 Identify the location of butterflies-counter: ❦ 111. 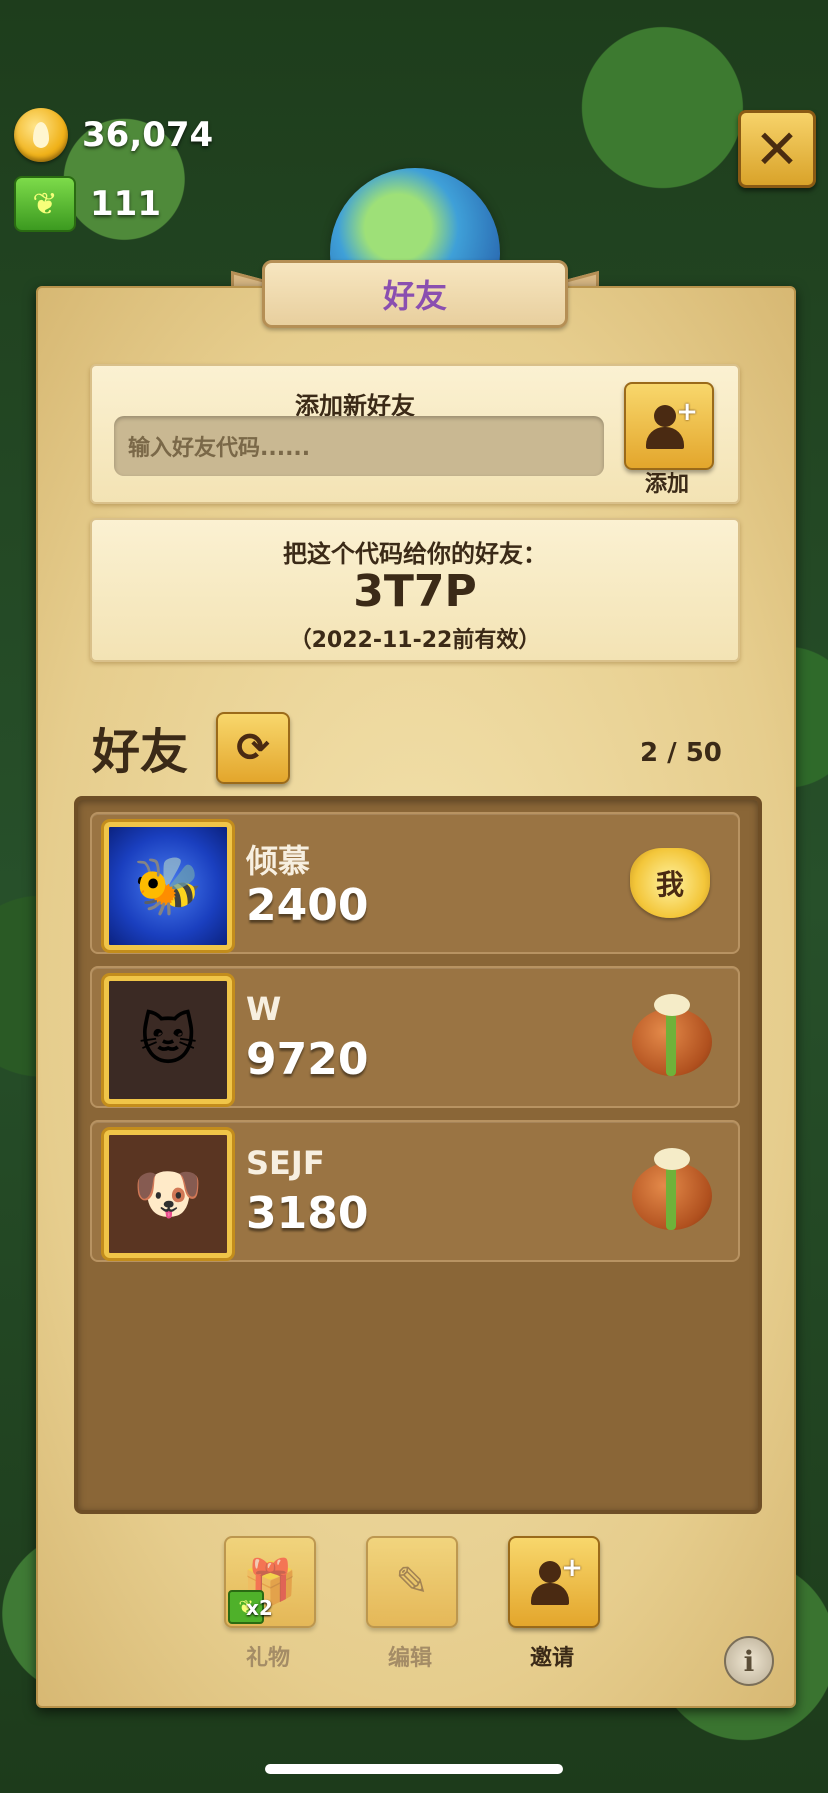
(87, 204).